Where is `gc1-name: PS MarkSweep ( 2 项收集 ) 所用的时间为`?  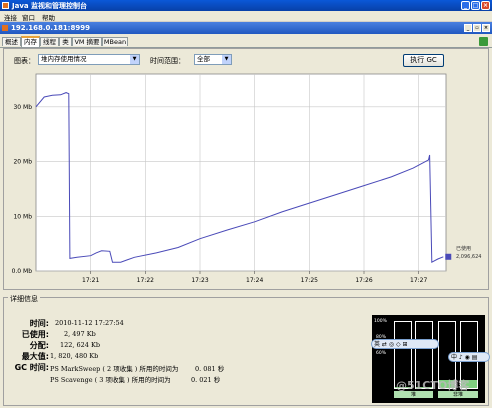
gc1-name: PS MarkSweep ( 2 项收集 ) 所用的时间为 is located at coordinates (114, 369).